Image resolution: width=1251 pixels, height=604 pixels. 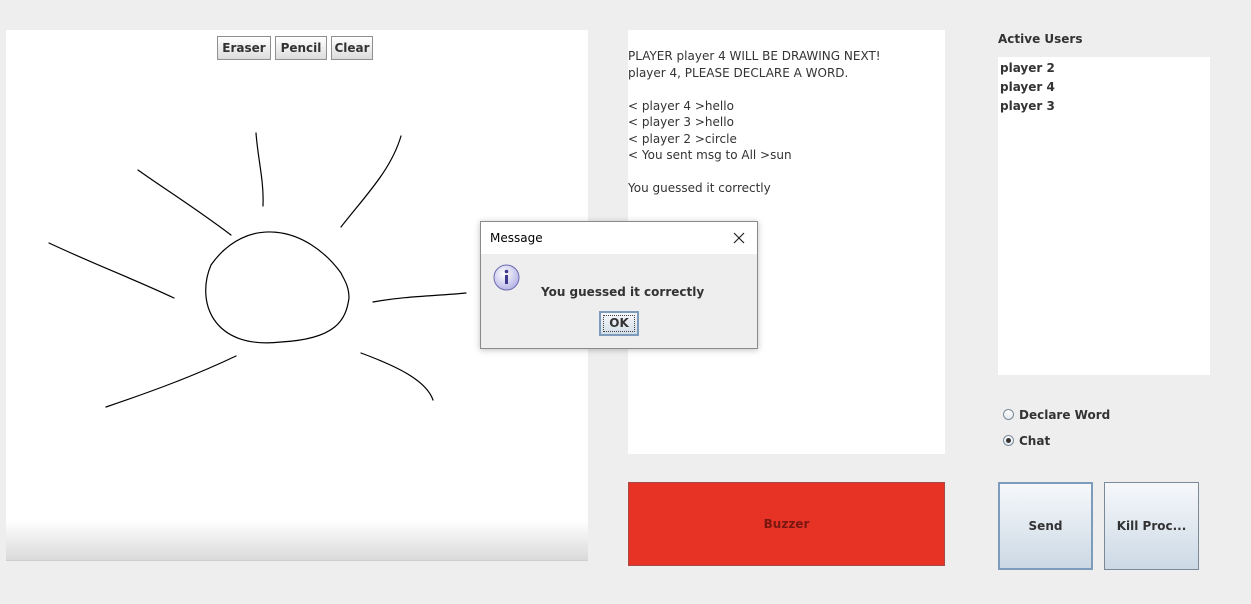 What do you see at coordinates (506, 277) in the screenshot?
I see `info-icon` at bounding box center [506, 277].